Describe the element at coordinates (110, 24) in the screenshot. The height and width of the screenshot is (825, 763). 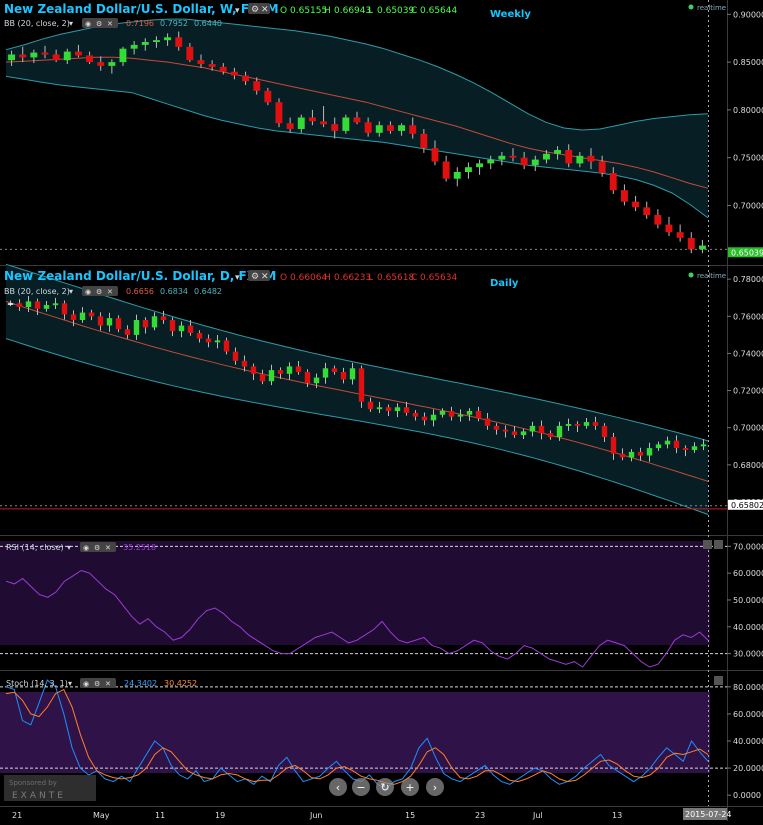
I see `weekly-bb-close-icon: ✕` at that location.